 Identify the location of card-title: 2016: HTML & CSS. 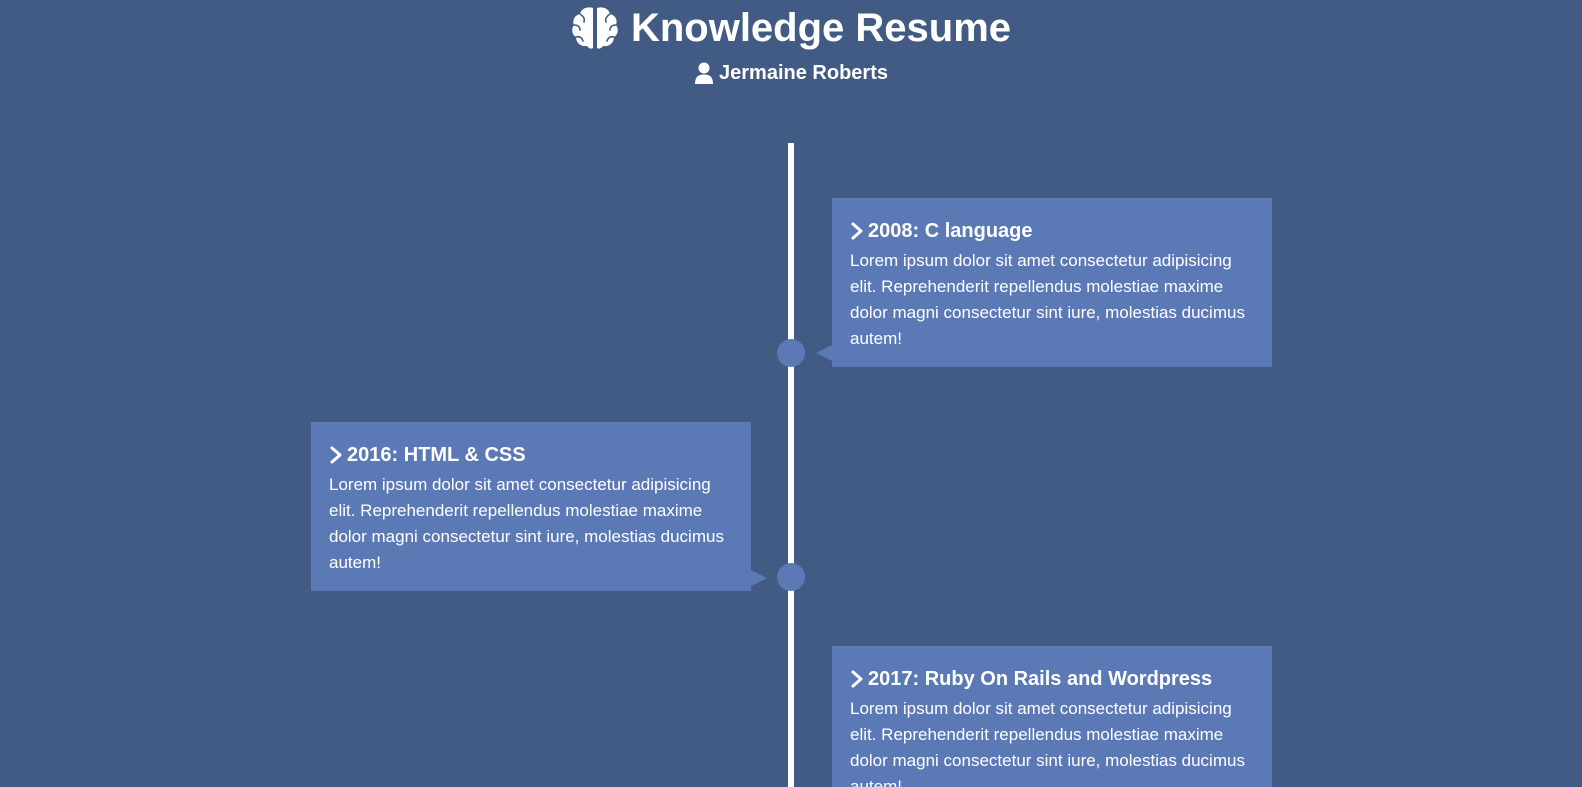
(436, 455).